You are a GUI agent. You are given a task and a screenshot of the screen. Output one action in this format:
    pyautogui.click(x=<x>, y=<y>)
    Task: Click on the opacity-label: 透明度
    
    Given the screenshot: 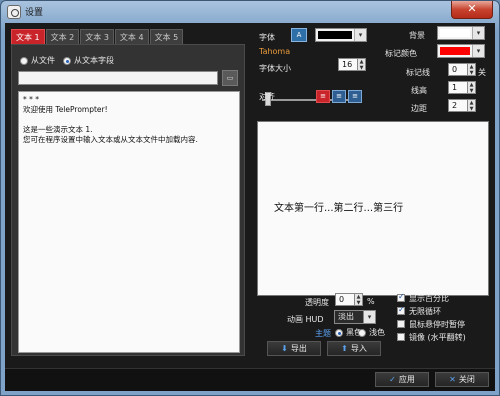 What is the action you would take?
    pyautogui.click(x=317, y=302)
    